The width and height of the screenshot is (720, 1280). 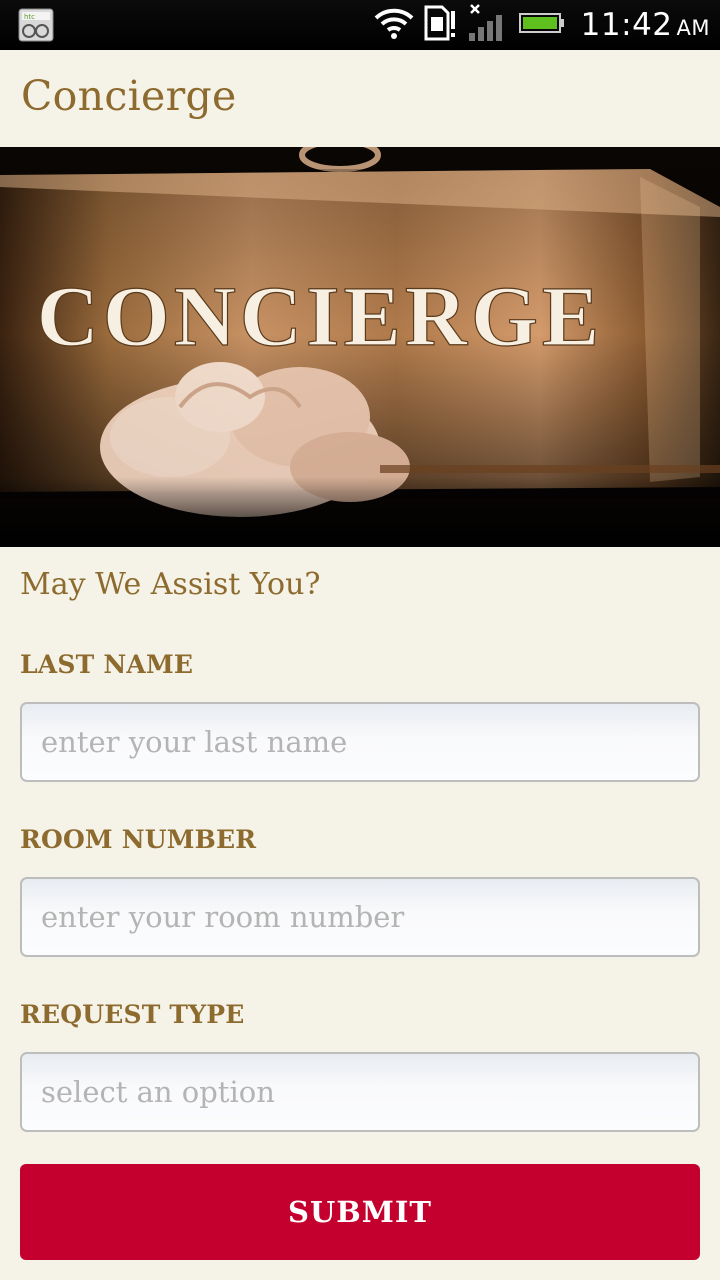 I want to click on htc-sync-icon: htc, so click(x=36, y=25).